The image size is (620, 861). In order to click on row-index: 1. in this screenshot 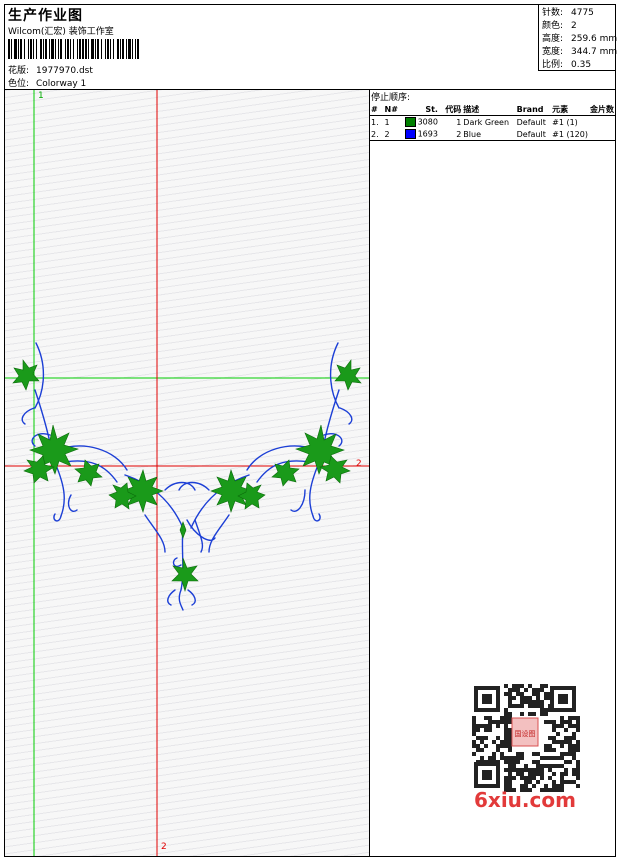, I will do `click(375, 122)`.